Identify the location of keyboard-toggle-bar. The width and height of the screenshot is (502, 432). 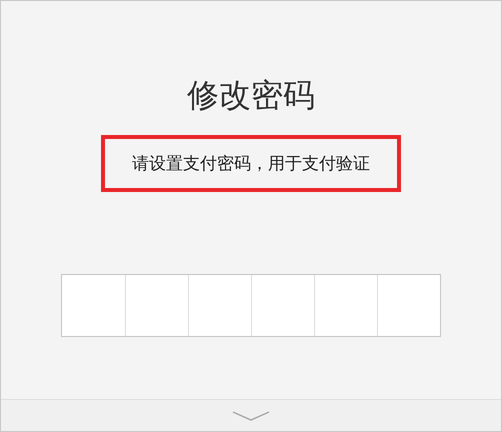
(251, 415).